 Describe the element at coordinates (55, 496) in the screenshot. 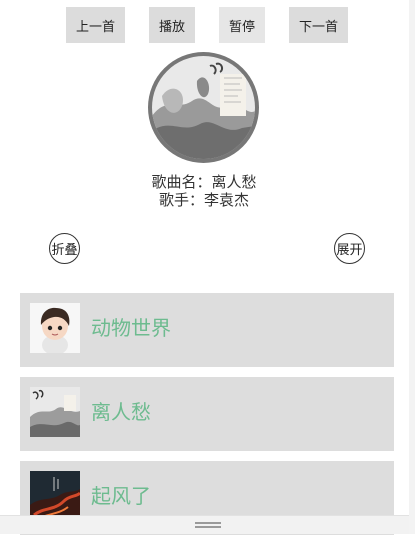

I see `night-scene-thumbnail-icon` at that location.